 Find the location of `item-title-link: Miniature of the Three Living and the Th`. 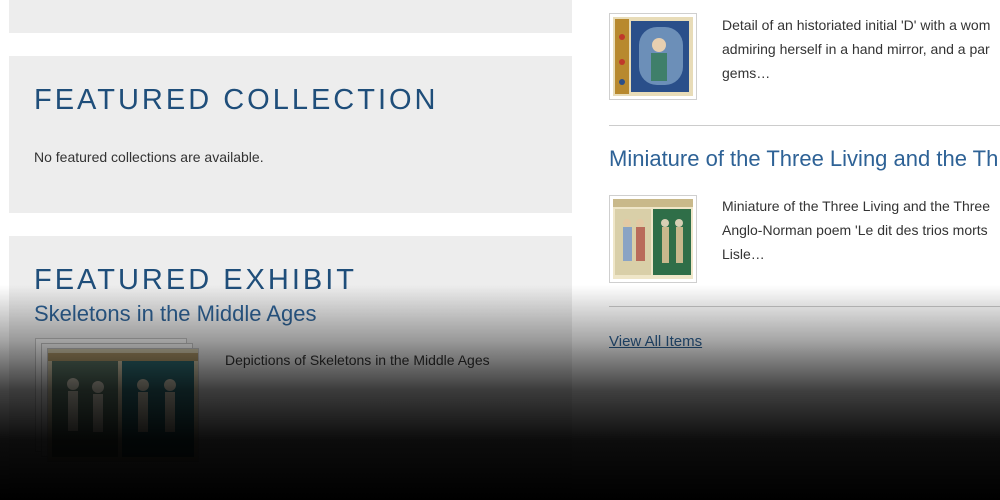

item-title-link: Miniature of the Three Living and the Th is located at coordinates (803, 159).